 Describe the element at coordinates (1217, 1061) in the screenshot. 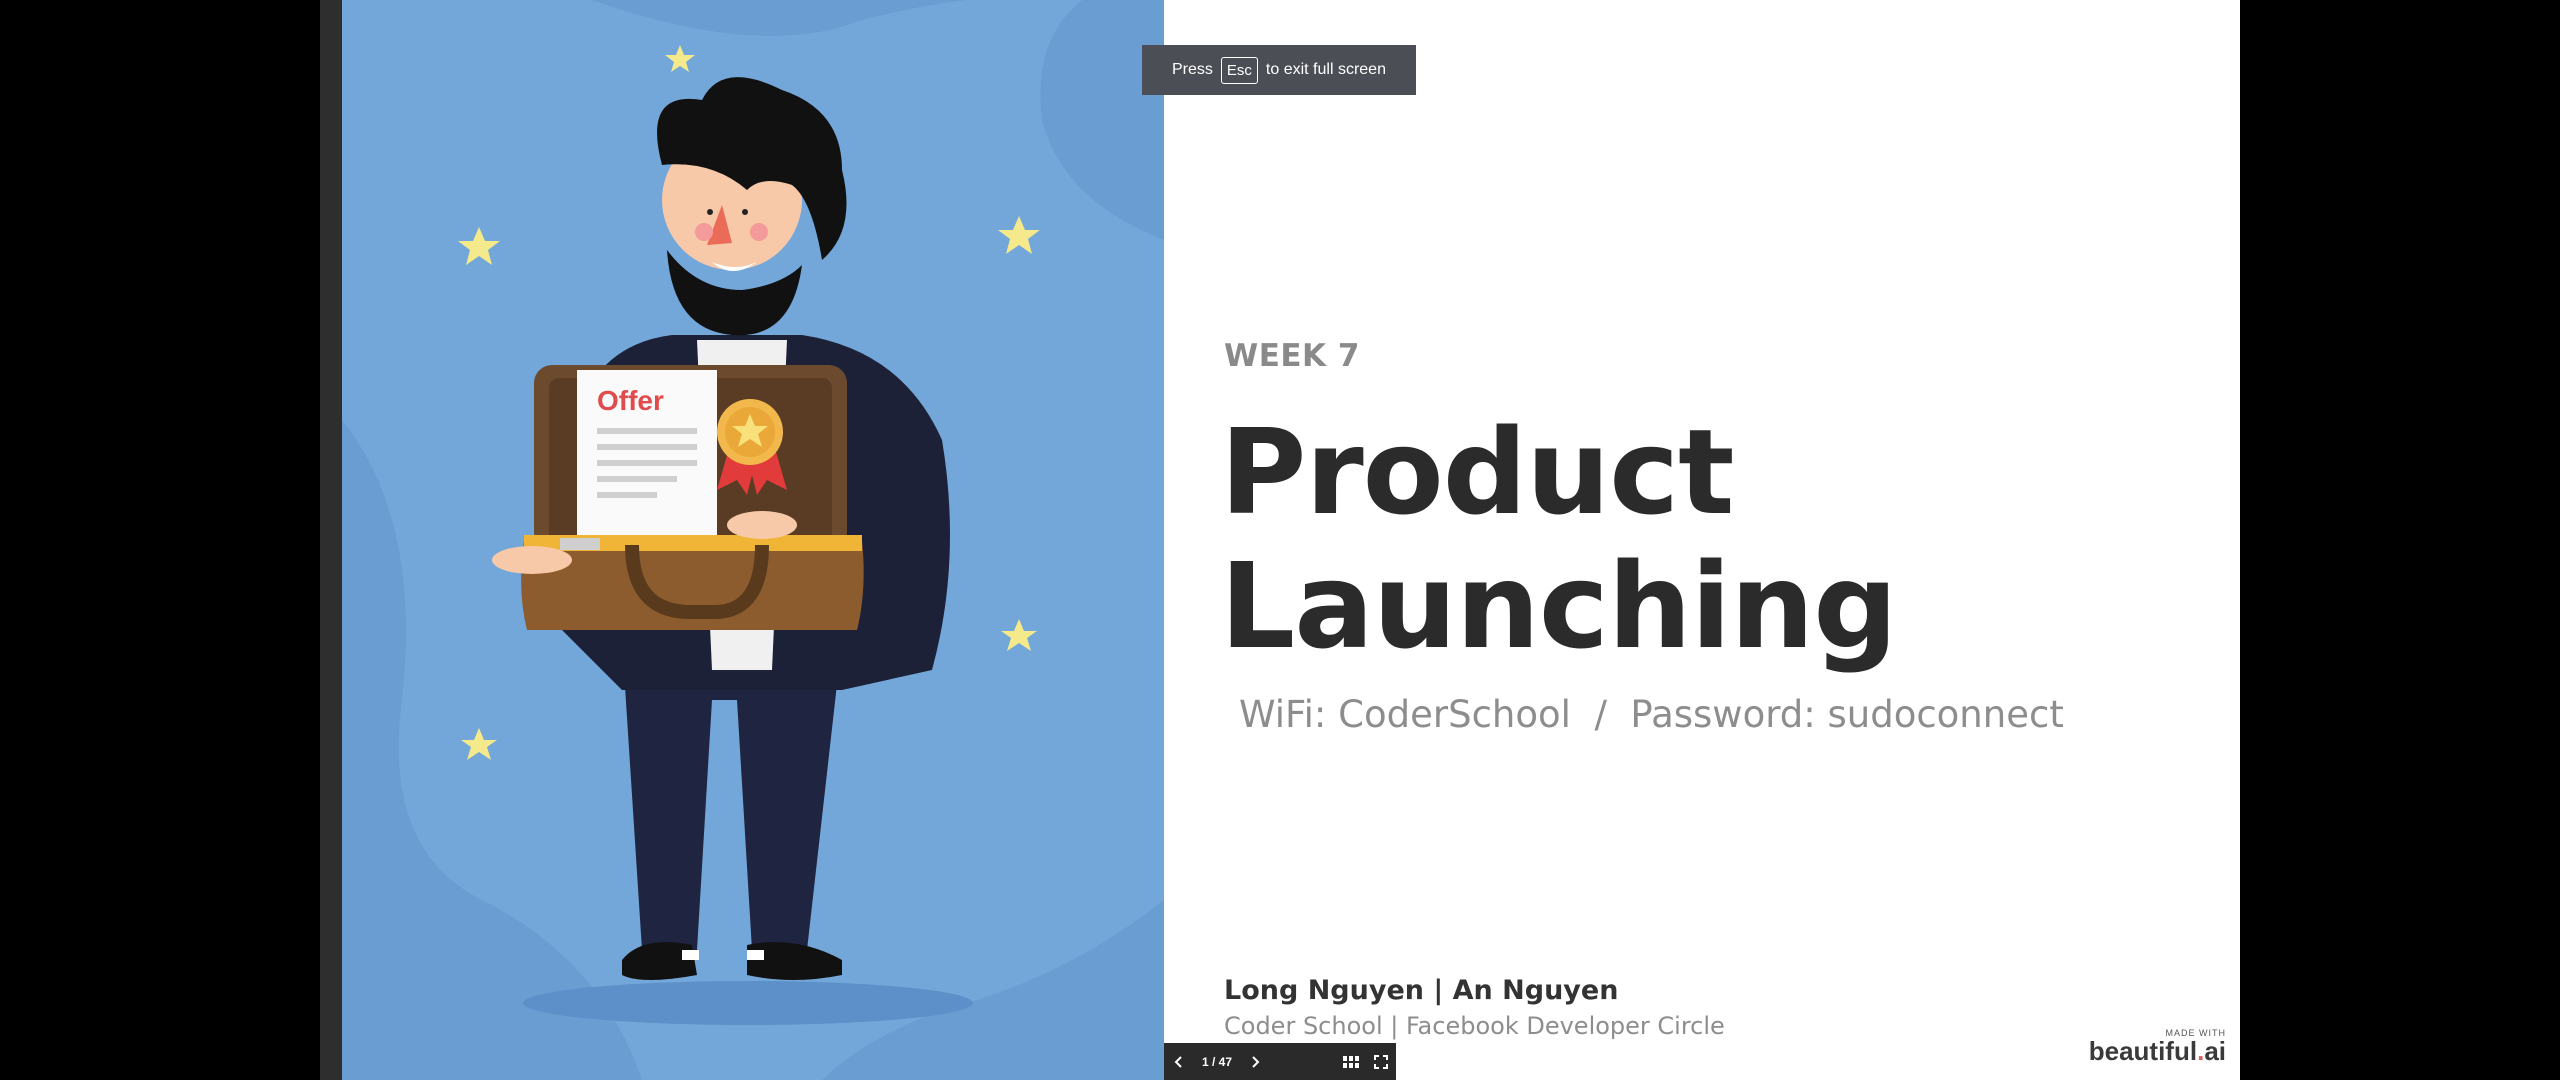

I see `page-indicator: 1 / 47` at that location.